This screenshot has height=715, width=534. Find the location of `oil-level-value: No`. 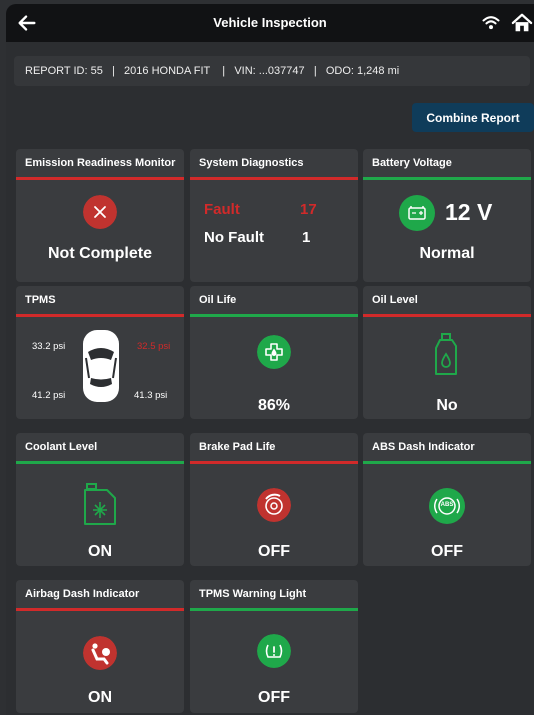

oil-level-value: No is located at coordinates (447, 405).